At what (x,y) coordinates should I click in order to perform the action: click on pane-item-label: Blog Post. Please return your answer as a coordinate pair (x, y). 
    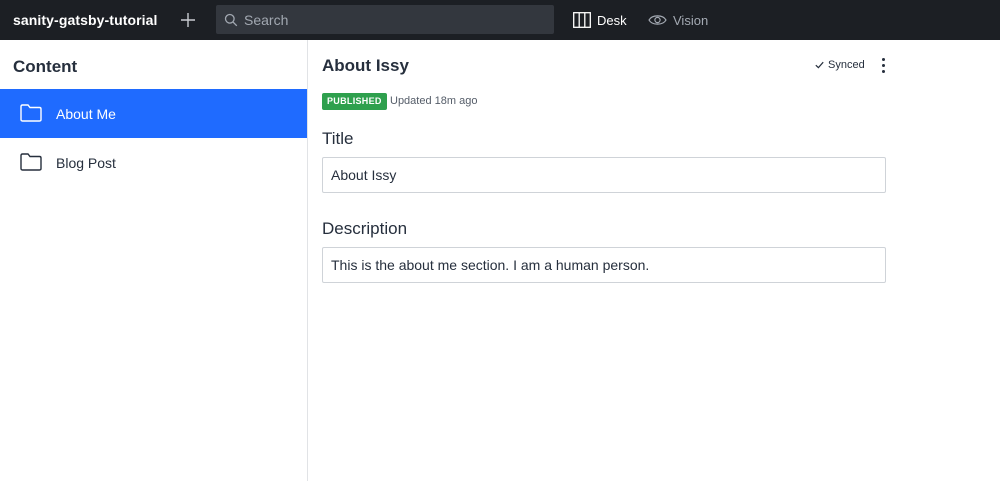
    Looking at the image, I should click on (86, 162).